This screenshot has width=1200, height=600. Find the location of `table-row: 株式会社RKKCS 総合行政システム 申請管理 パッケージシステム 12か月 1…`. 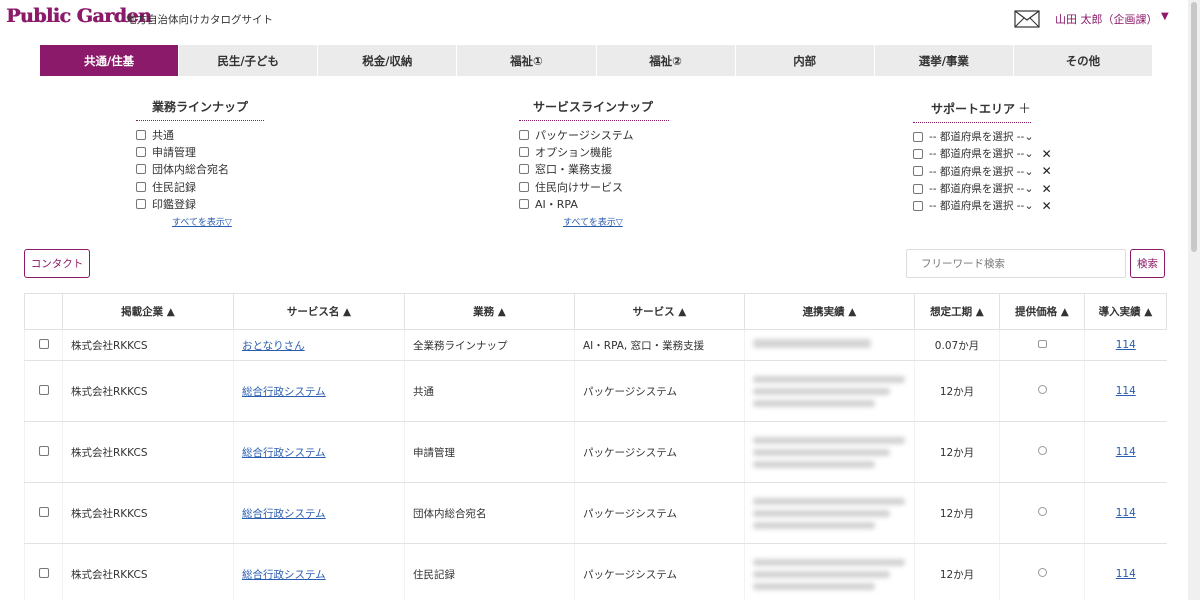

table-row: 株式会社RKKCS 総合行政システム 申請管理 パッケージシステム 12か月 1… is located at coordinates (595, 452).